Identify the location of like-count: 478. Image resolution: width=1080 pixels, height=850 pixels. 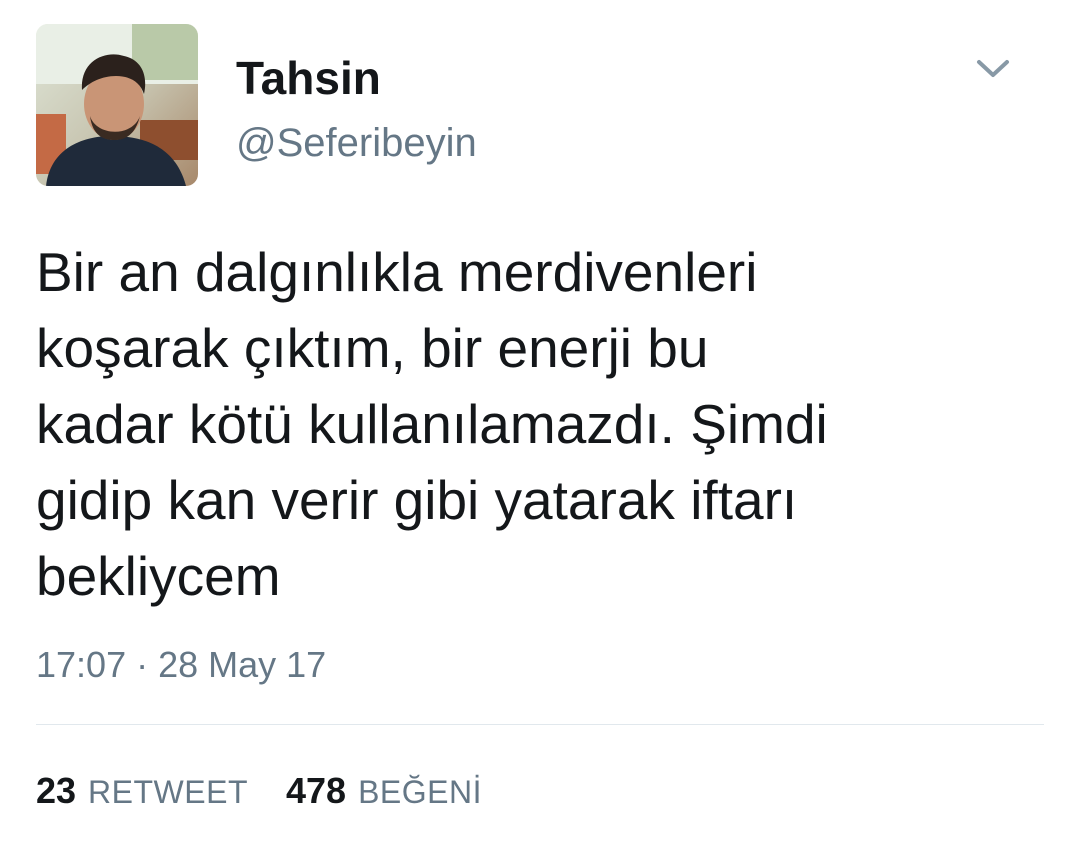
(316, 790).